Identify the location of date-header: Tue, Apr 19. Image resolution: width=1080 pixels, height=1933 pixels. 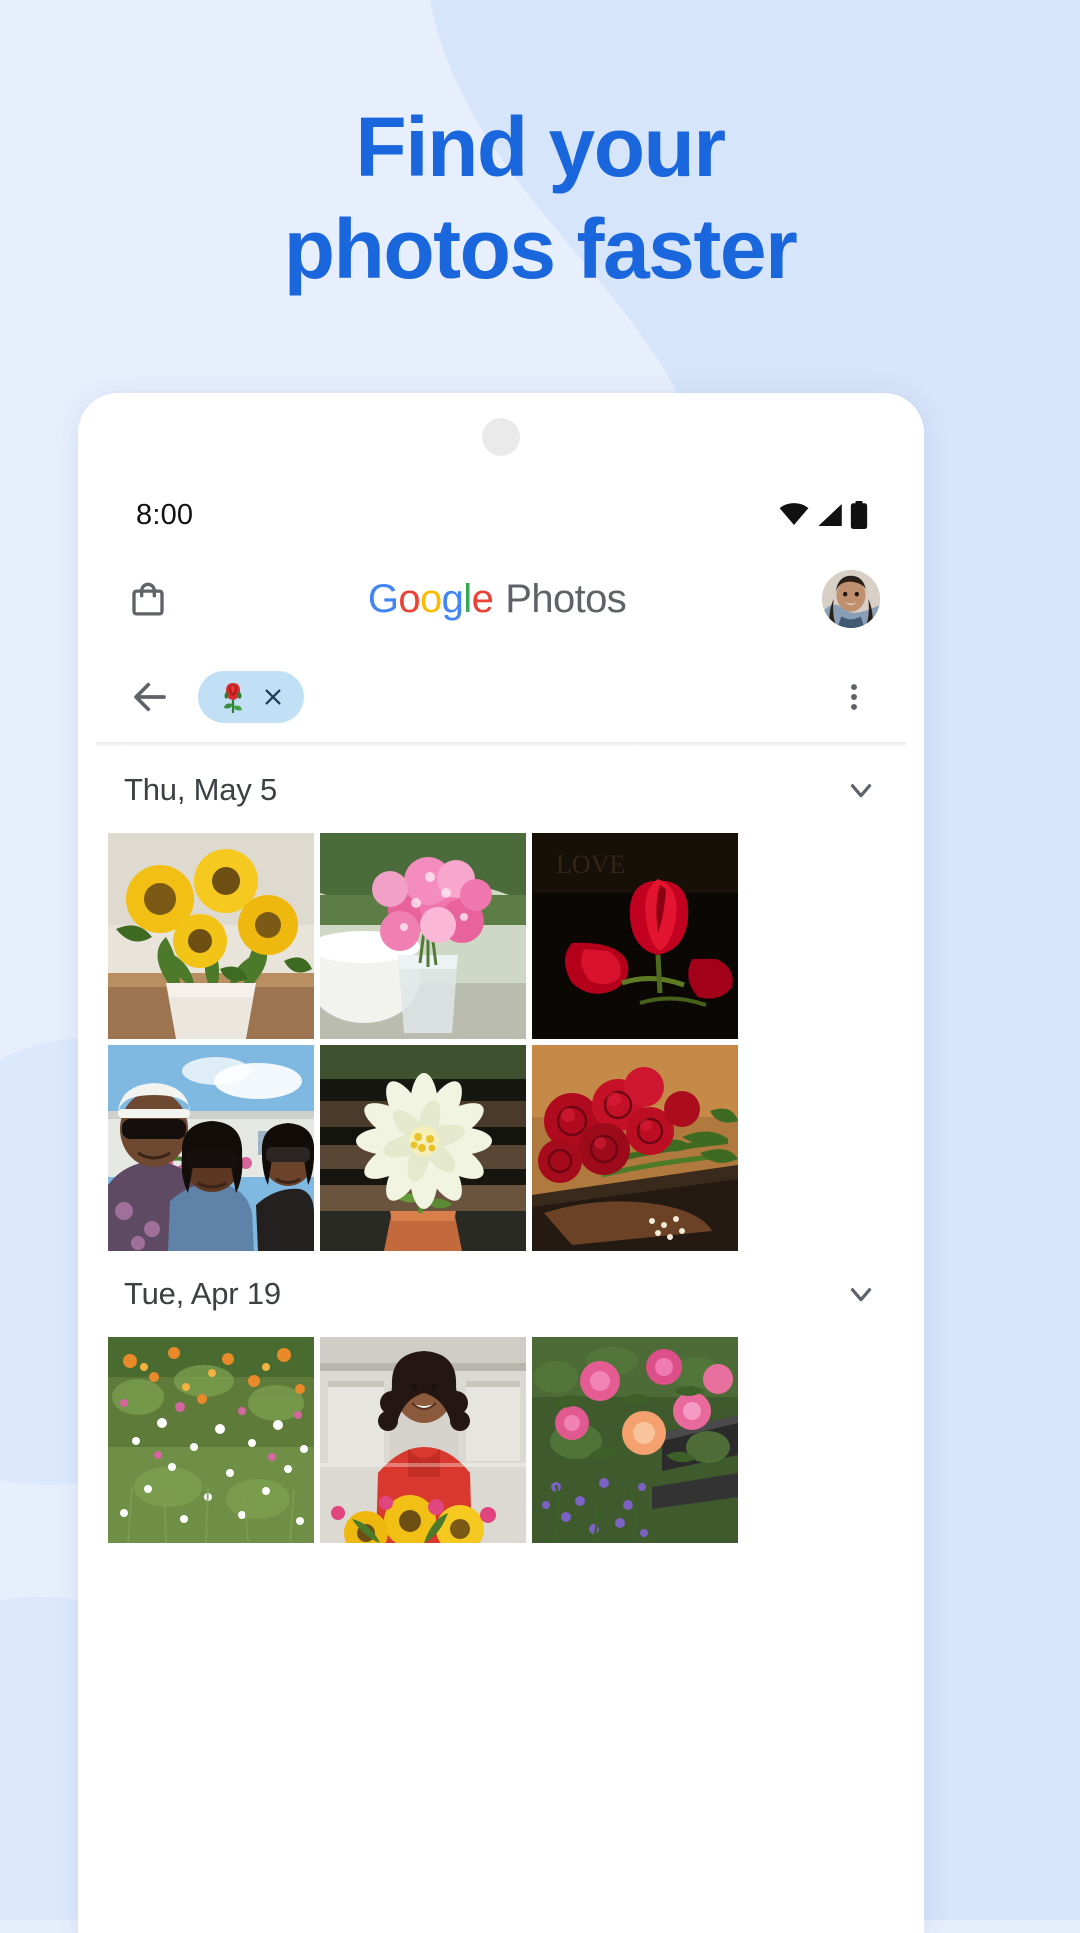
(501, 1294).